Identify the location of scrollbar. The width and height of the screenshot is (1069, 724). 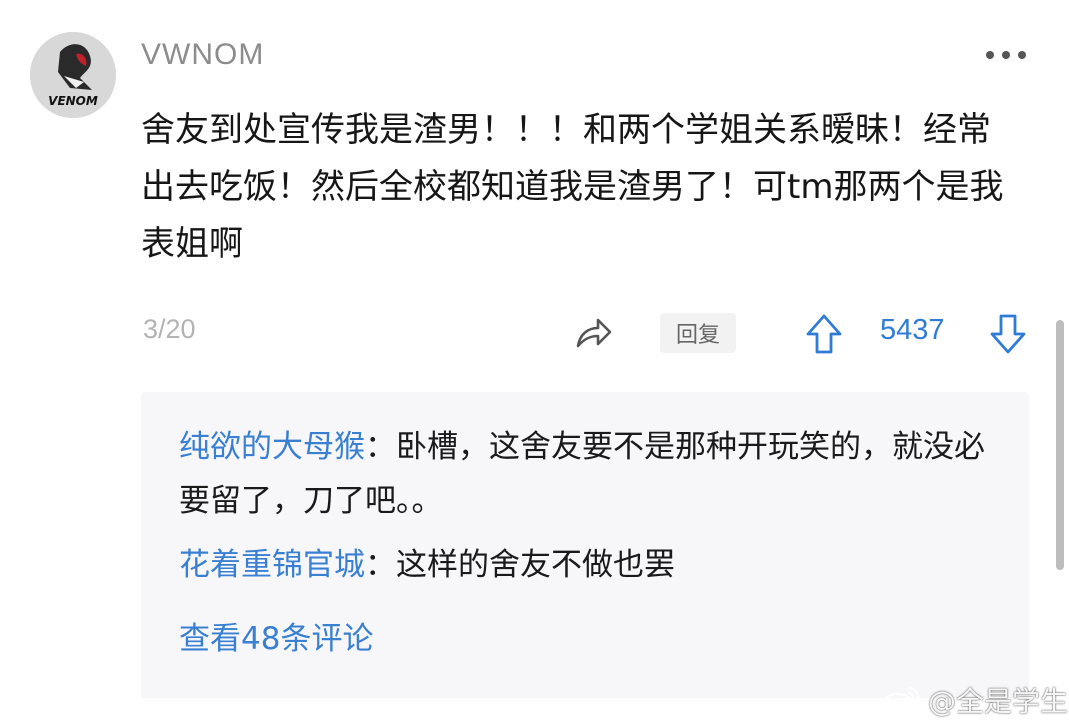
(1060, 445).